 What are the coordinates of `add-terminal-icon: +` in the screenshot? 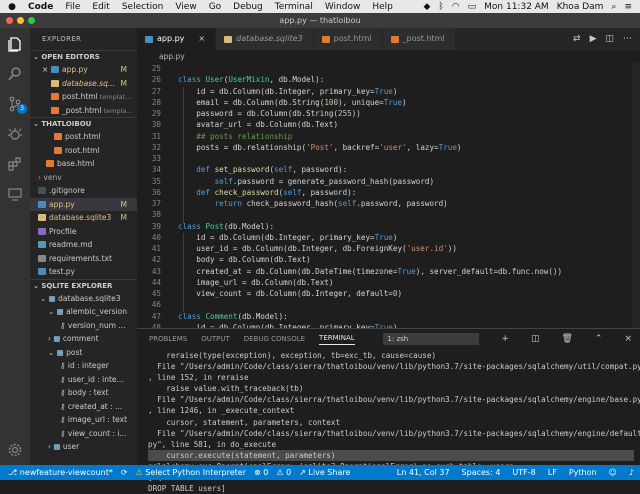 It's located at (505, 339).